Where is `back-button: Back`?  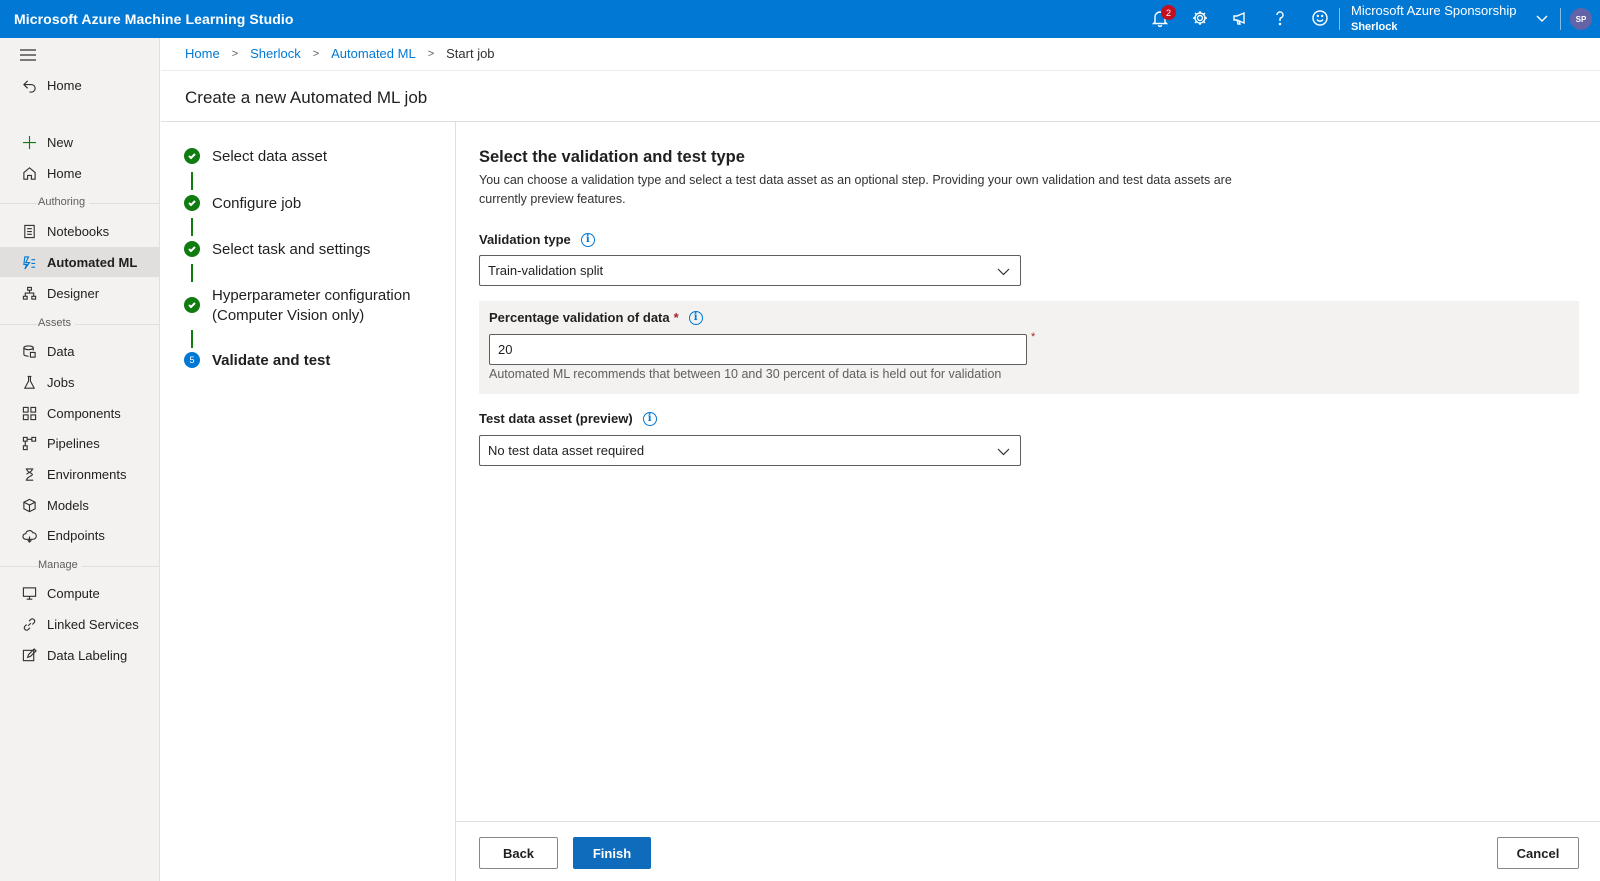
back-button: Back is located at coordinates (518, 853).